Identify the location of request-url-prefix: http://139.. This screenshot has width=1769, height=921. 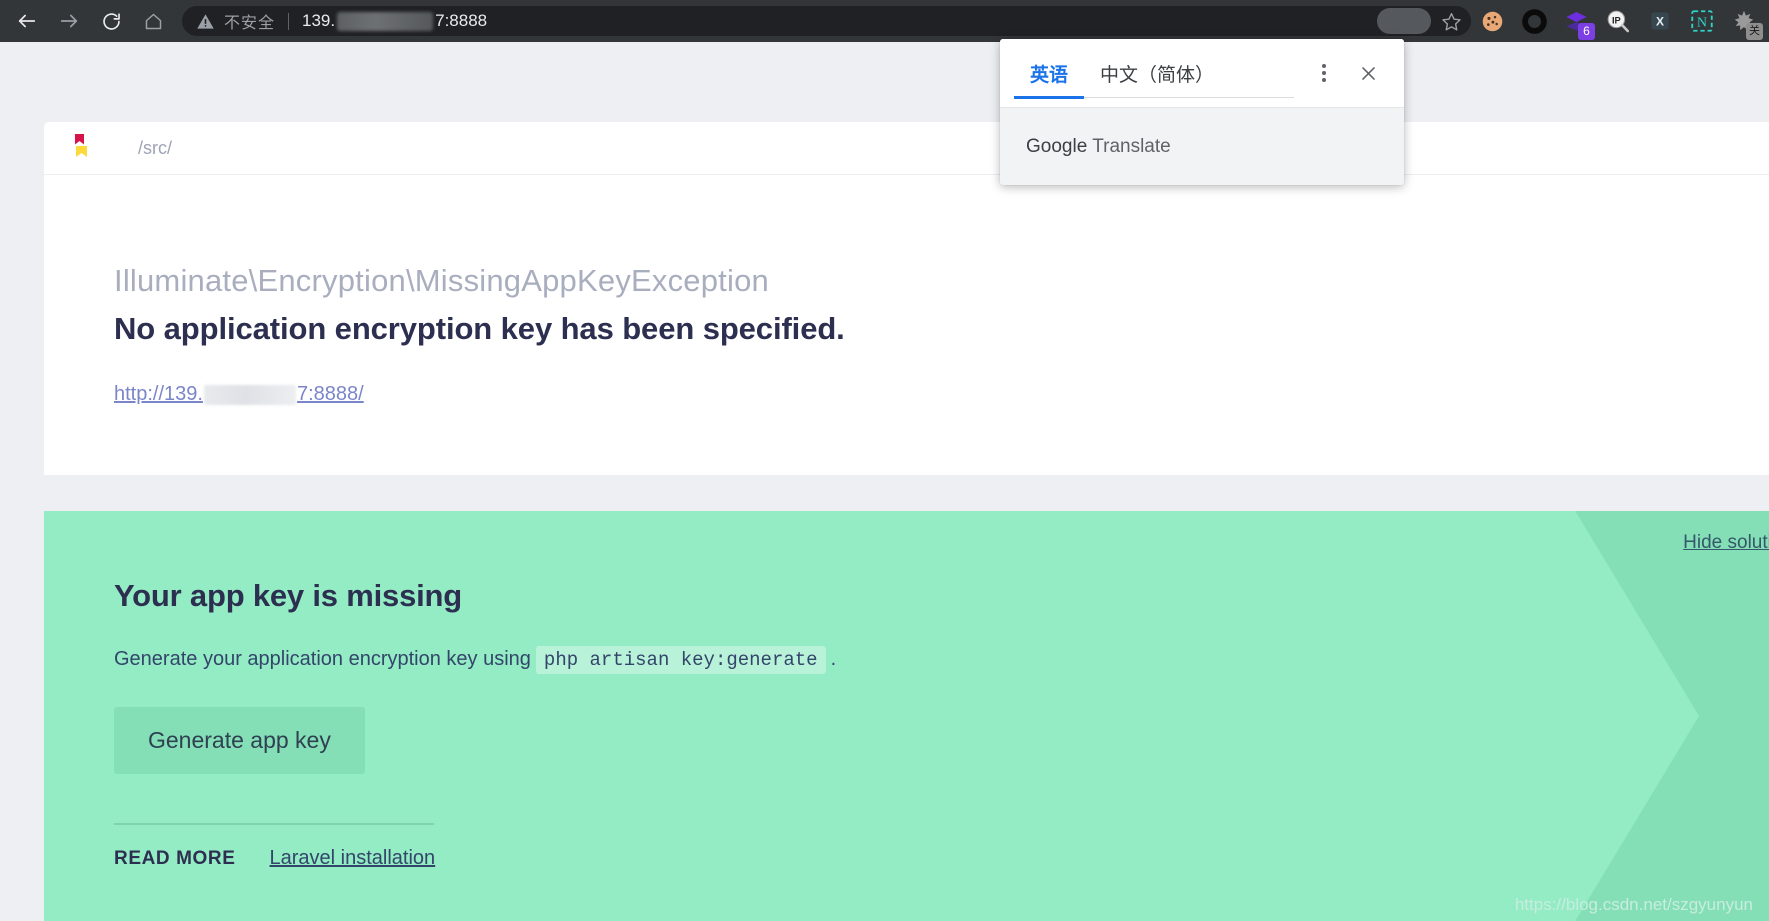
(158, 394).